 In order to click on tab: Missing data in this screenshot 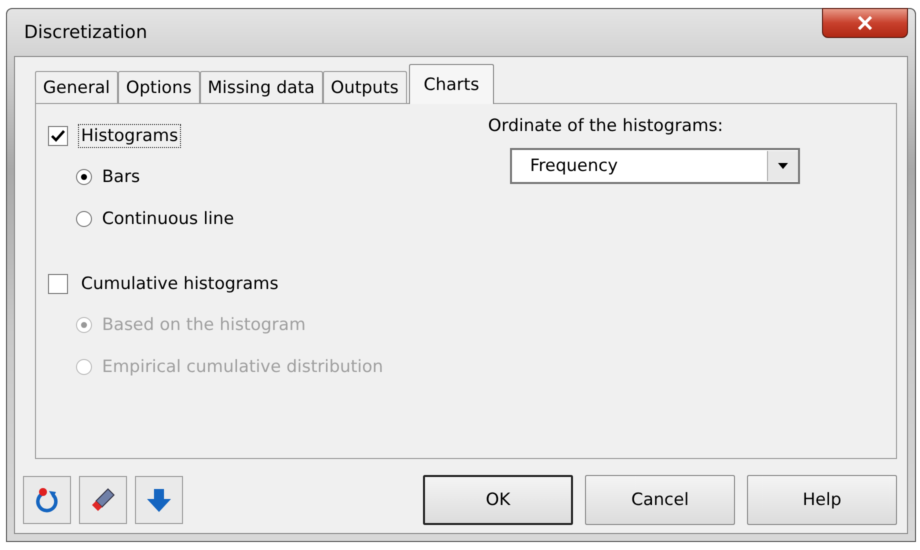, I will do `click(261, 87)`.